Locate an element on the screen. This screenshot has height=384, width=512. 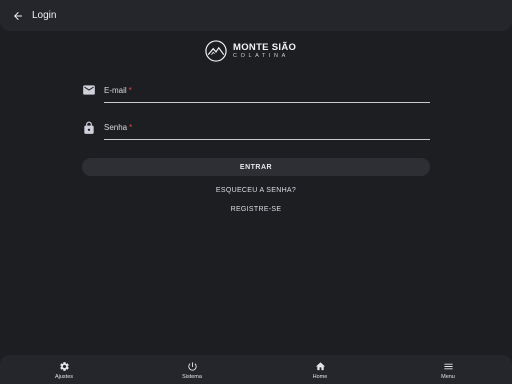
nav-label-menu: Menu is located at coordinates (448, 377).